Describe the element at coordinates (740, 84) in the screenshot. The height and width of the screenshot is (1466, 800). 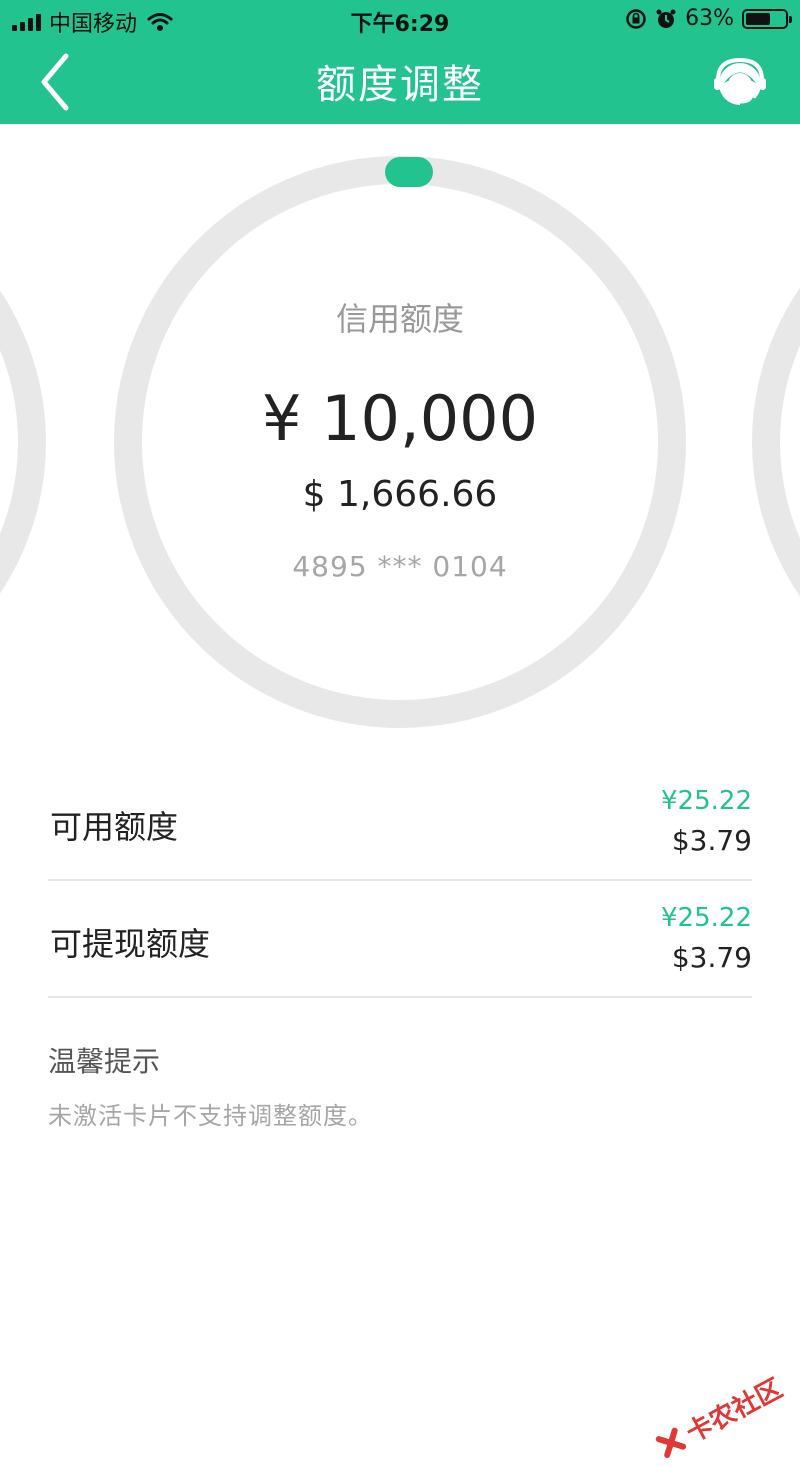
I see `customer-service-icon` at that location.